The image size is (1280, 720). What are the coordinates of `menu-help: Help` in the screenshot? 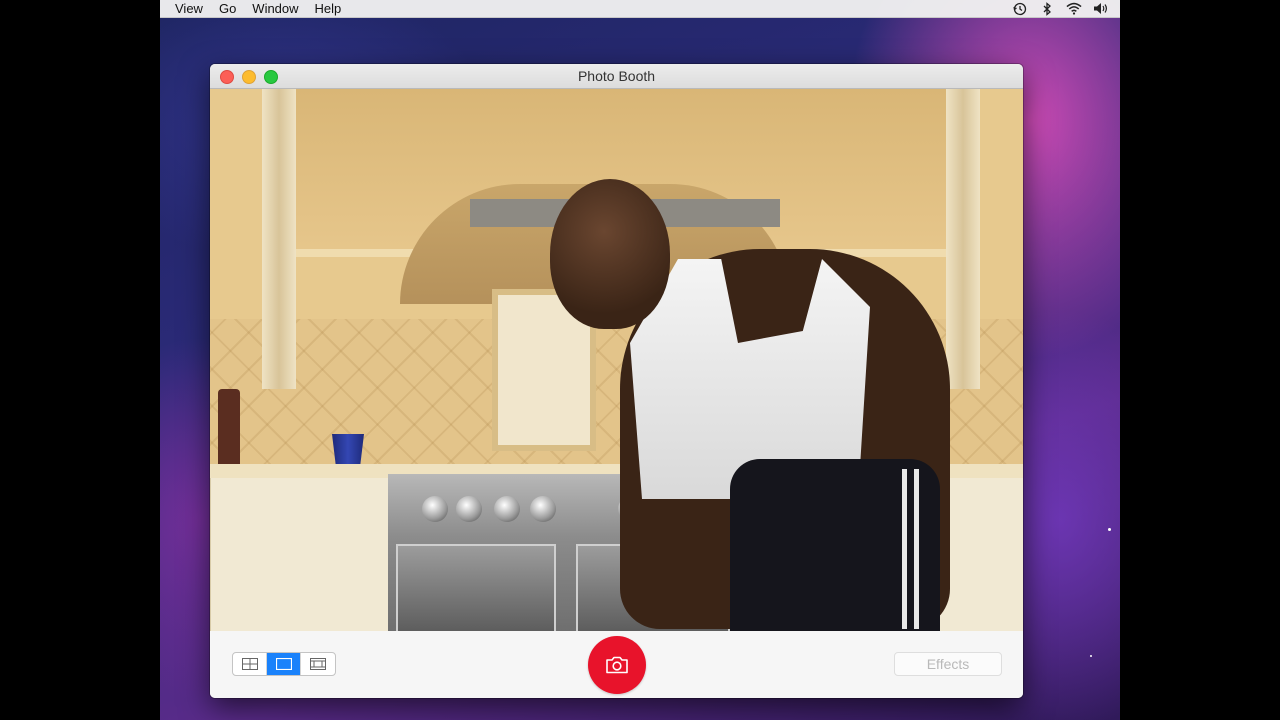 It's located at (328, 8).